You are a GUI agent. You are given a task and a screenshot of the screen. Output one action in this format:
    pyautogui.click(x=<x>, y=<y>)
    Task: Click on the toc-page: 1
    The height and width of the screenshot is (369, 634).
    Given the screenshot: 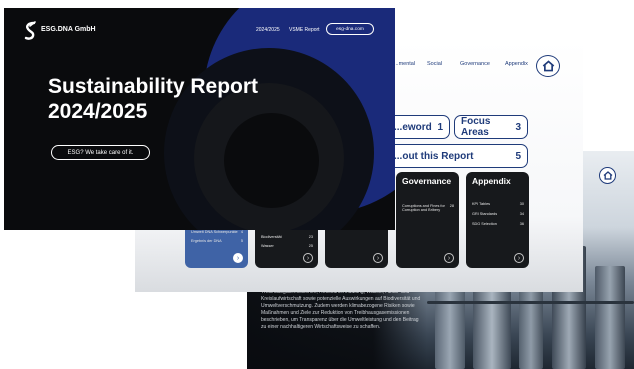 What is the action you would take?
    pyautogui.click(x=440, y=127)
    